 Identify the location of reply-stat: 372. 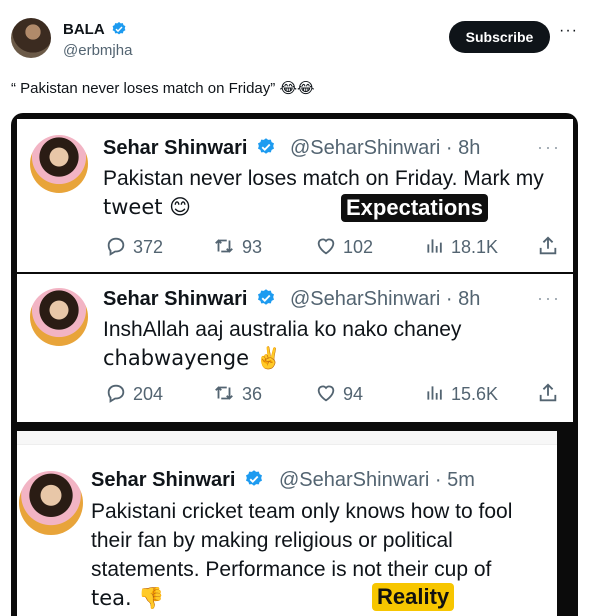
(134, 246).